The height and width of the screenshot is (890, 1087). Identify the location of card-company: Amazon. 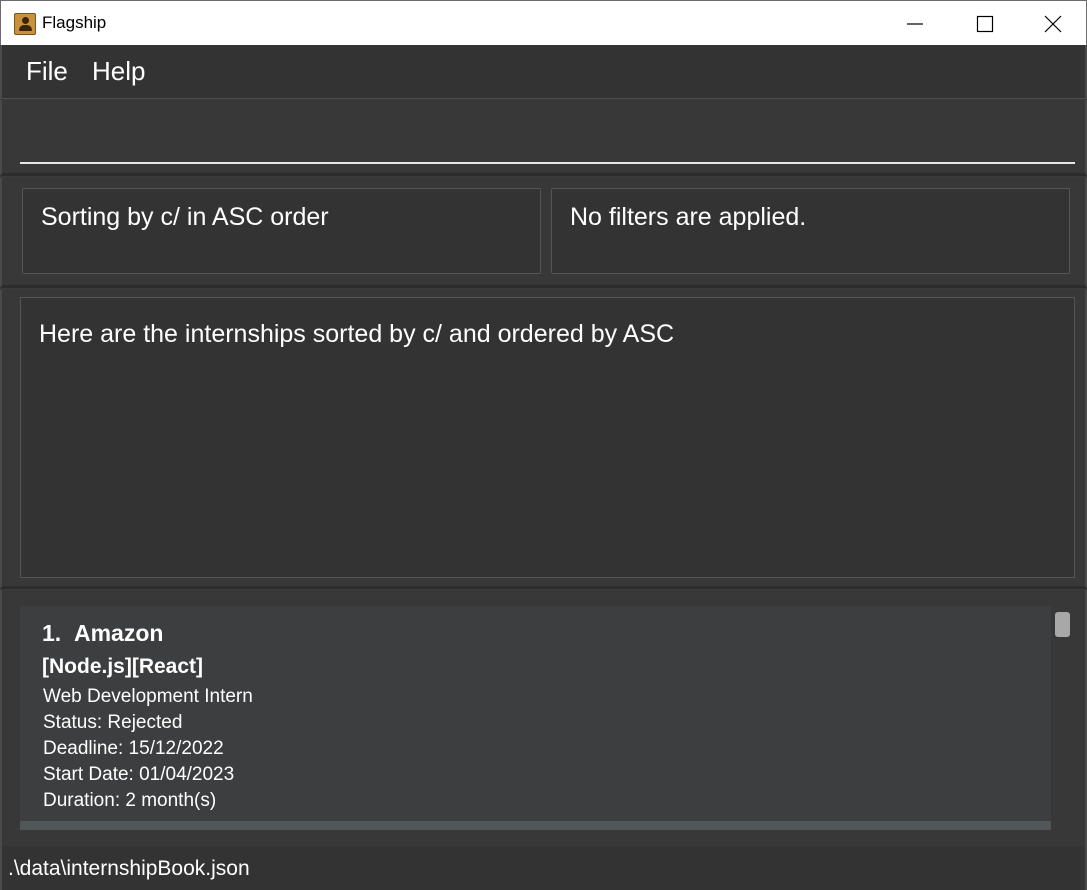
(119, 633).